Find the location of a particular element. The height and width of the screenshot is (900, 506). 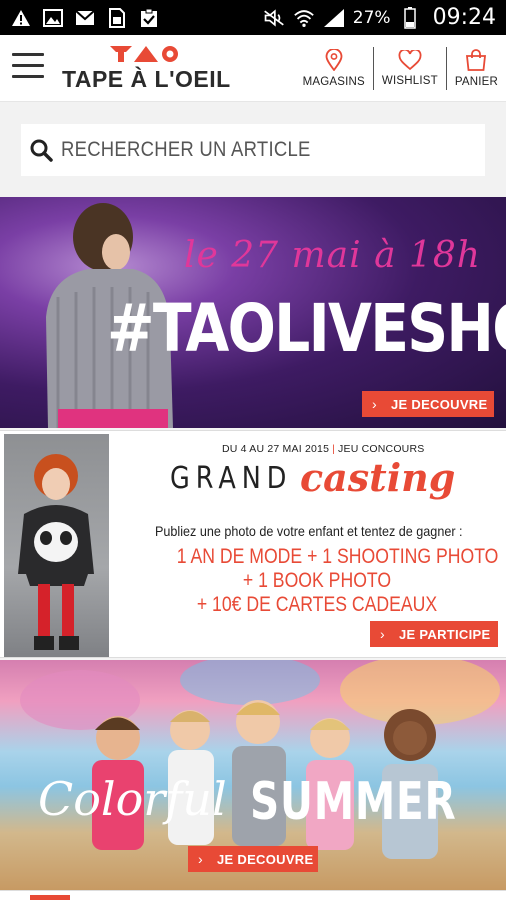

wishlist-label: WISHLIST is located at coordinates (409, 81).